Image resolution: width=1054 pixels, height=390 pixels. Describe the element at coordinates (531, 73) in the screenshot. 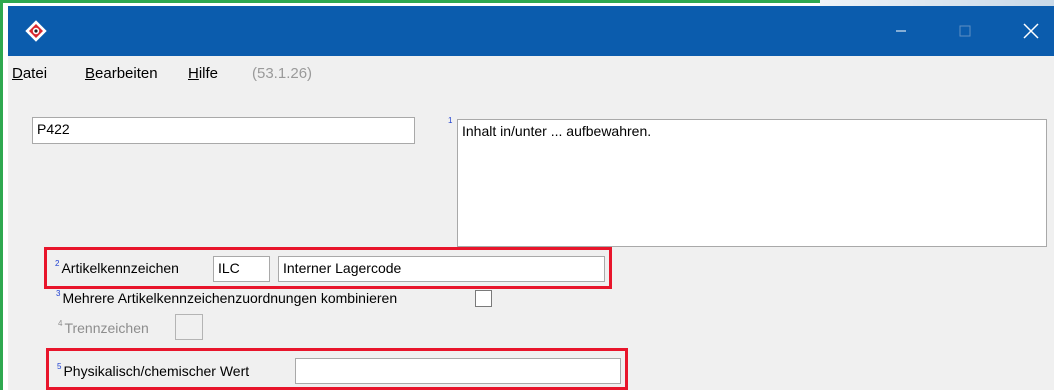

I see `menu-bar: Datei Bearbeiten Hilfe (53.1.26)` at that location.